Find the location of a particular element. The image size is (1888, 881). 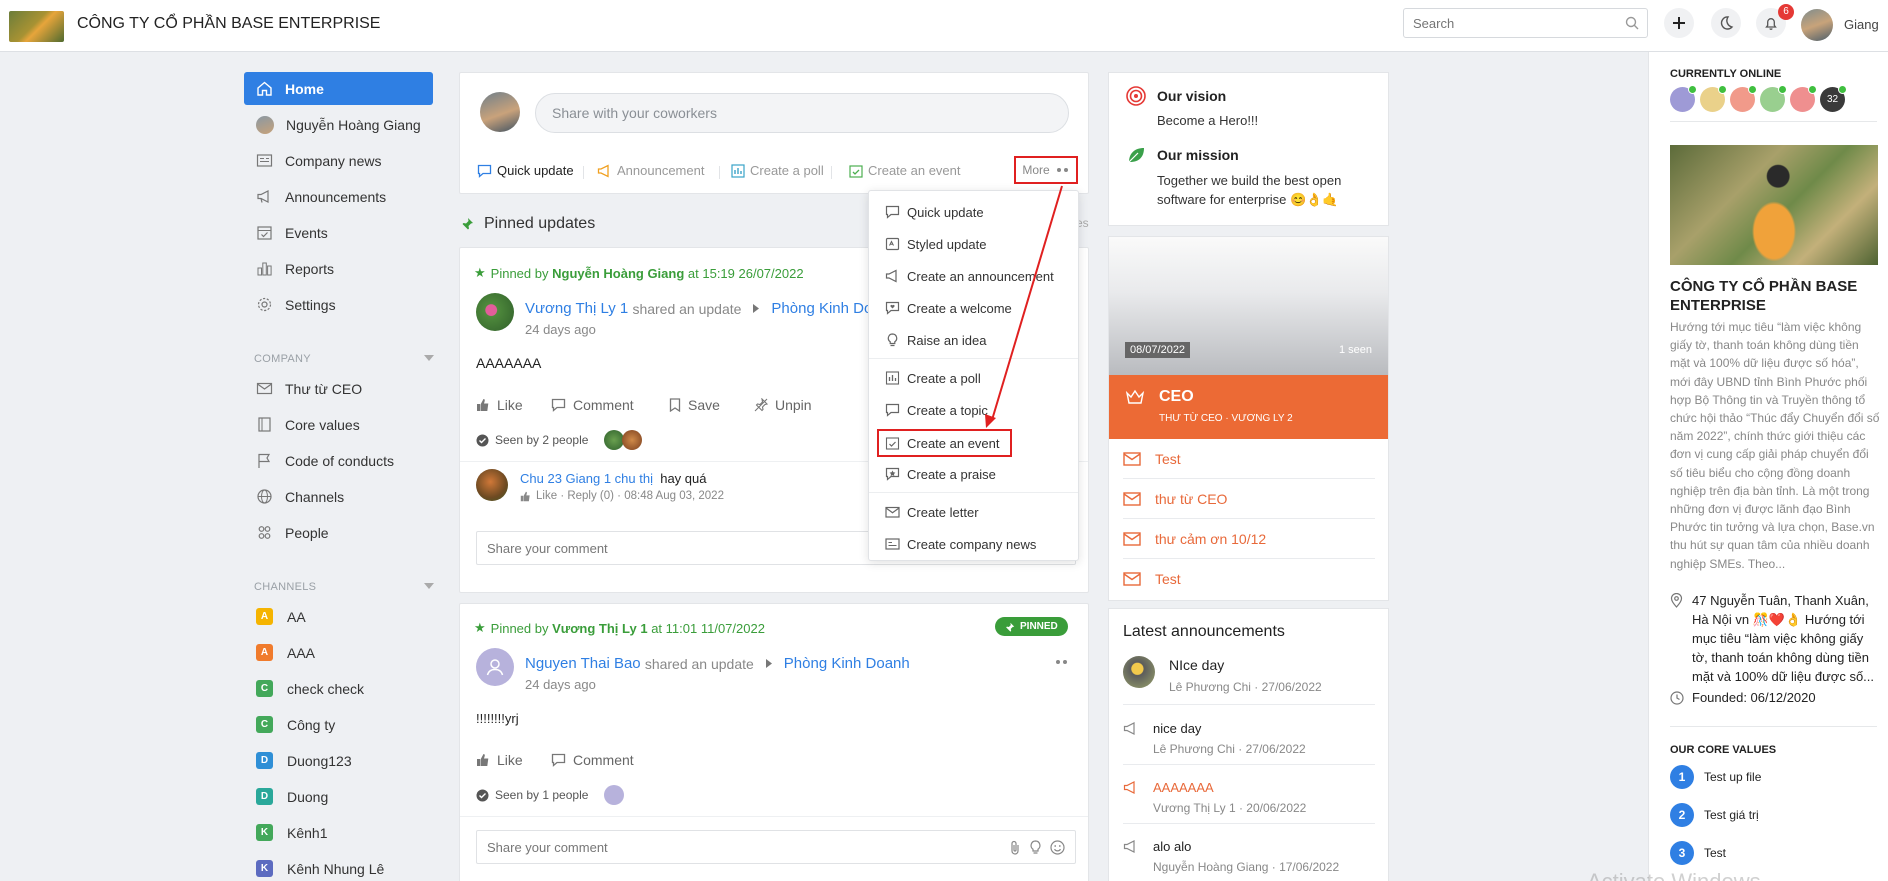

nav-events: Events is located at coordinates (338, 232).